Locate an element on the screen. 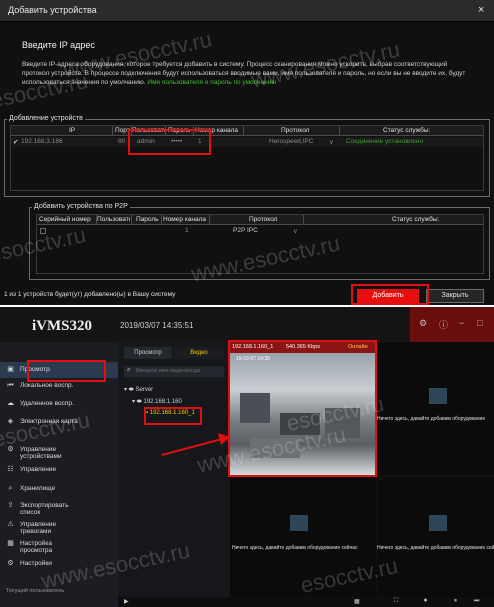 This screenshot has height=607, width=494. sidebar-item-remote-playback: ☁ Удаленное воспр. is located at coordinates (59, 404).